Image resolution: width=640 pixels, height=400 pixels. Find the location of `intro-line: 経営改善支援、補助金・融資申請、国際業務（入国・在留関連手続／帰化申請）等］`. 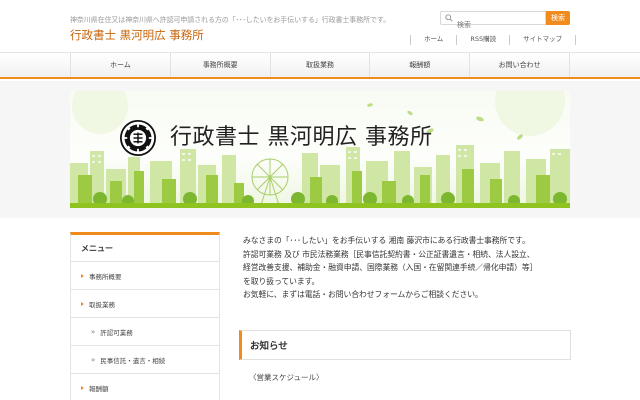

intro-line: 経営改善支援、補助金・融資申請、国際業務（入国・在留関連手続／帰化申請）等］ is located at coordinates (390, 268).